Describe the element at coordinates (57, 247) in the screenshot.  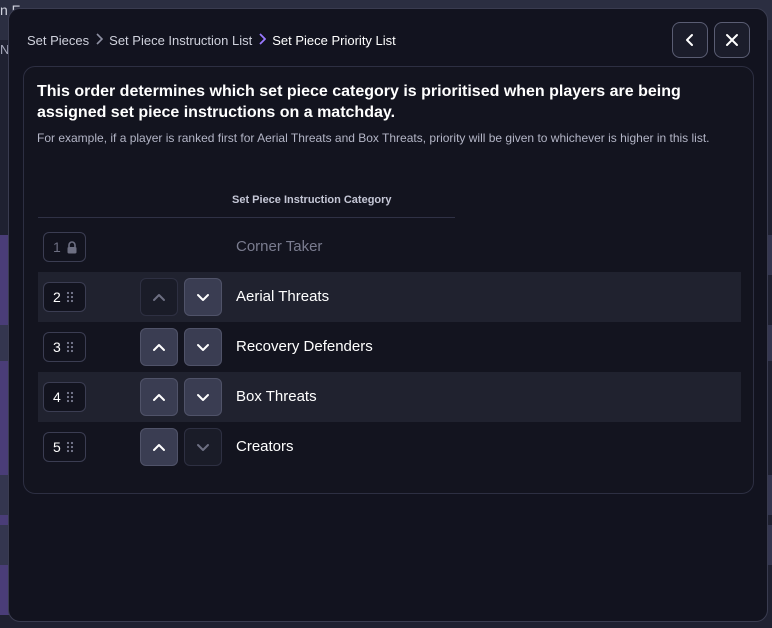
I see `rank-number: 1` at that location.